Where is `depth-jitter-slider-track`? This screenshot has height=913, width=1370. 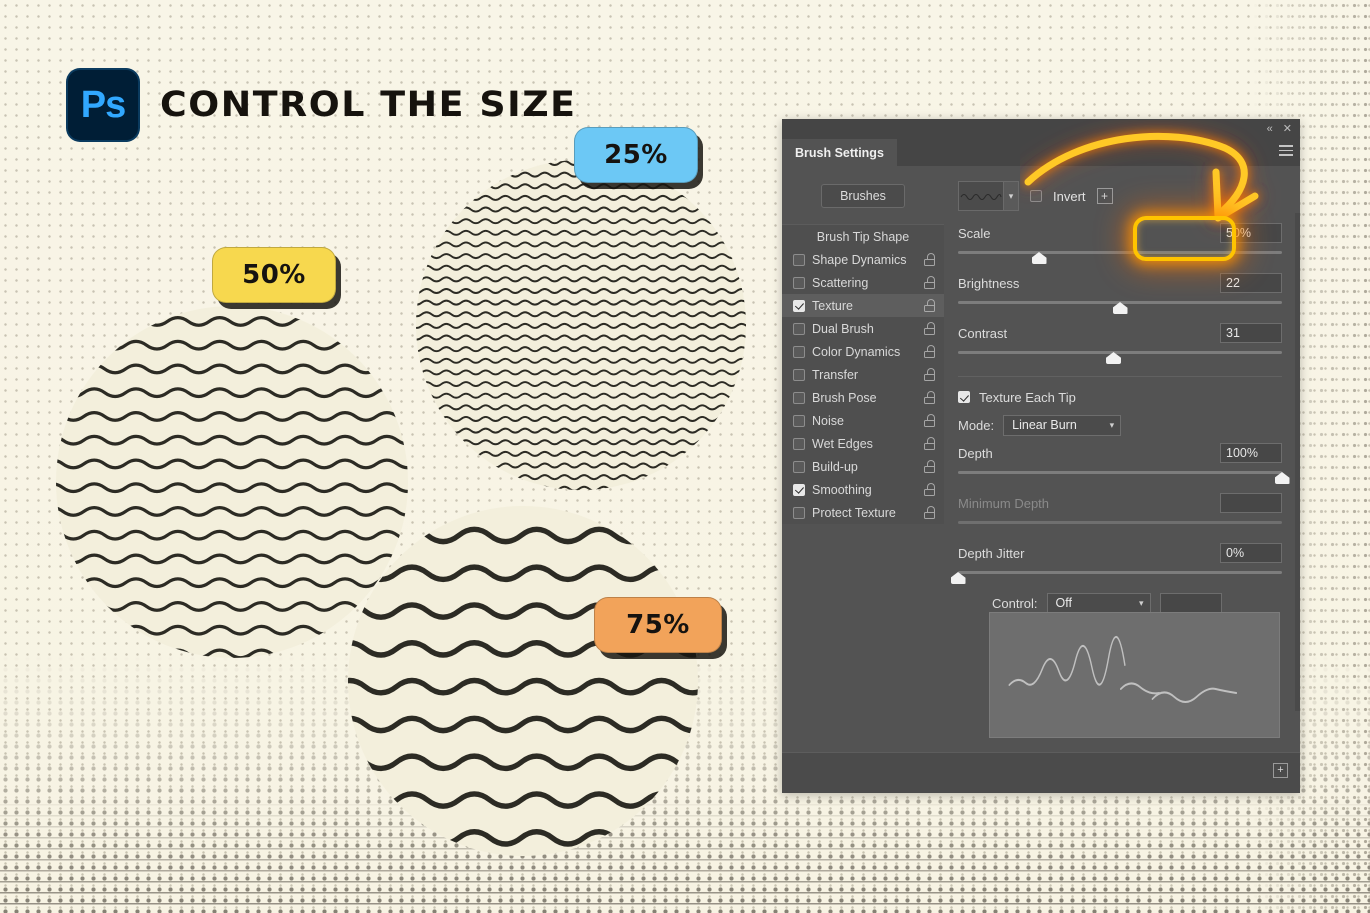
depth-jitter-slider-track is located at coordinates (1120, 572).